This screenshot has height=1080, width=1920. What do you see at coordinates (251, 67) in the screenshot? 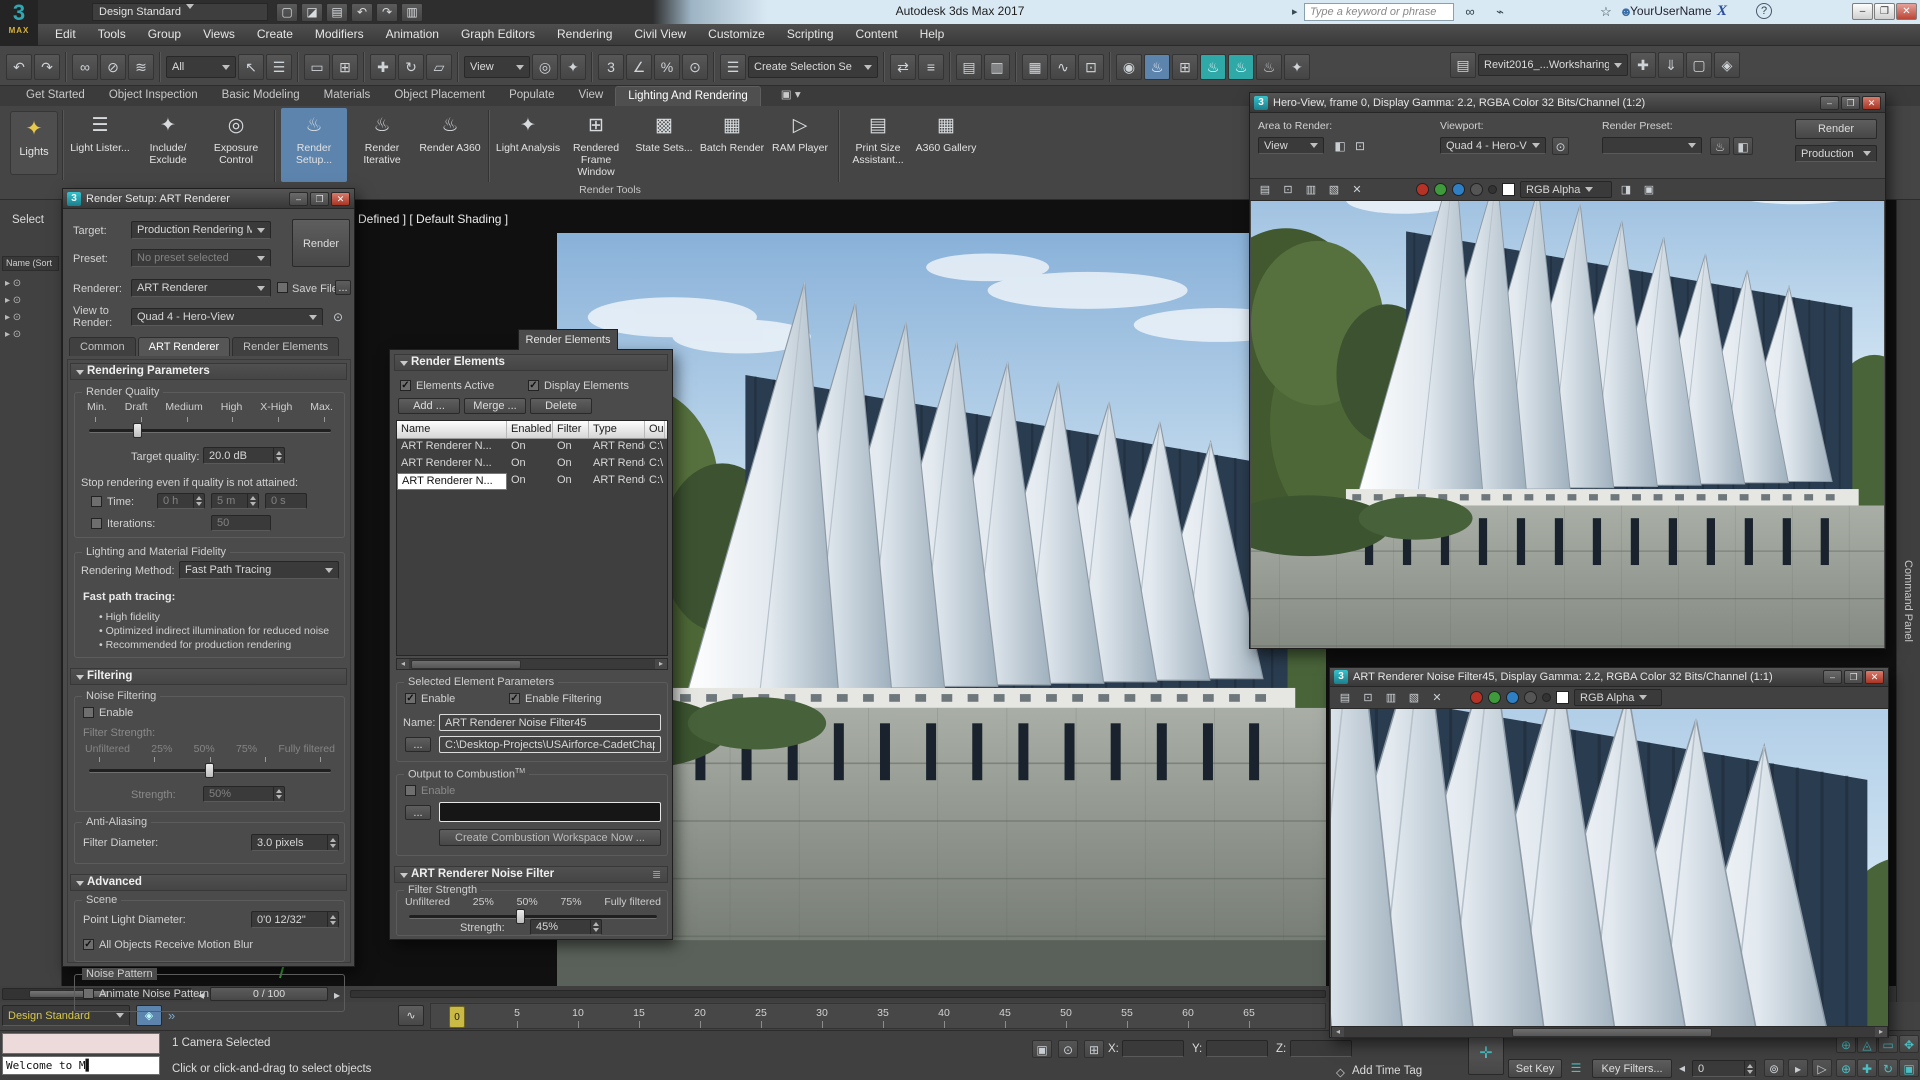
I see `select-object-icon: ↖` at bounding box center [251, 67].